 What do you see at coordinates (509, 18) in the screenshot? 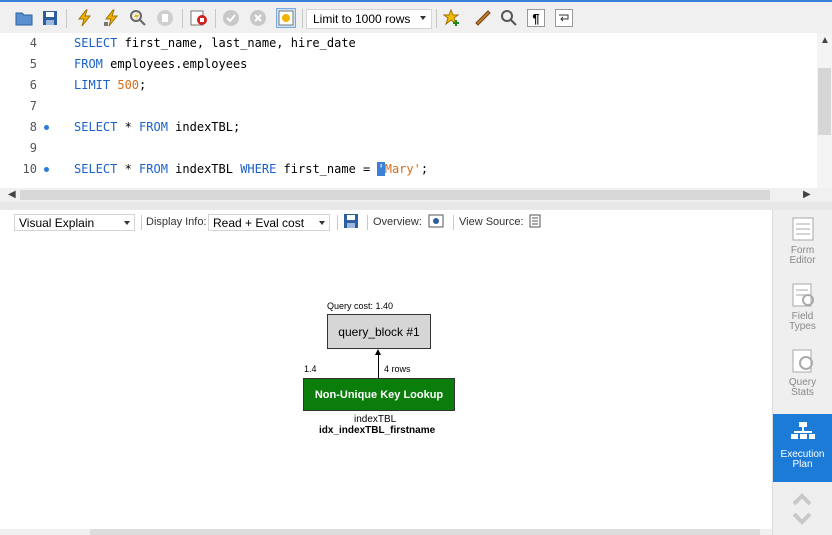
I see `find-icon` at bounding box center [509, 18].